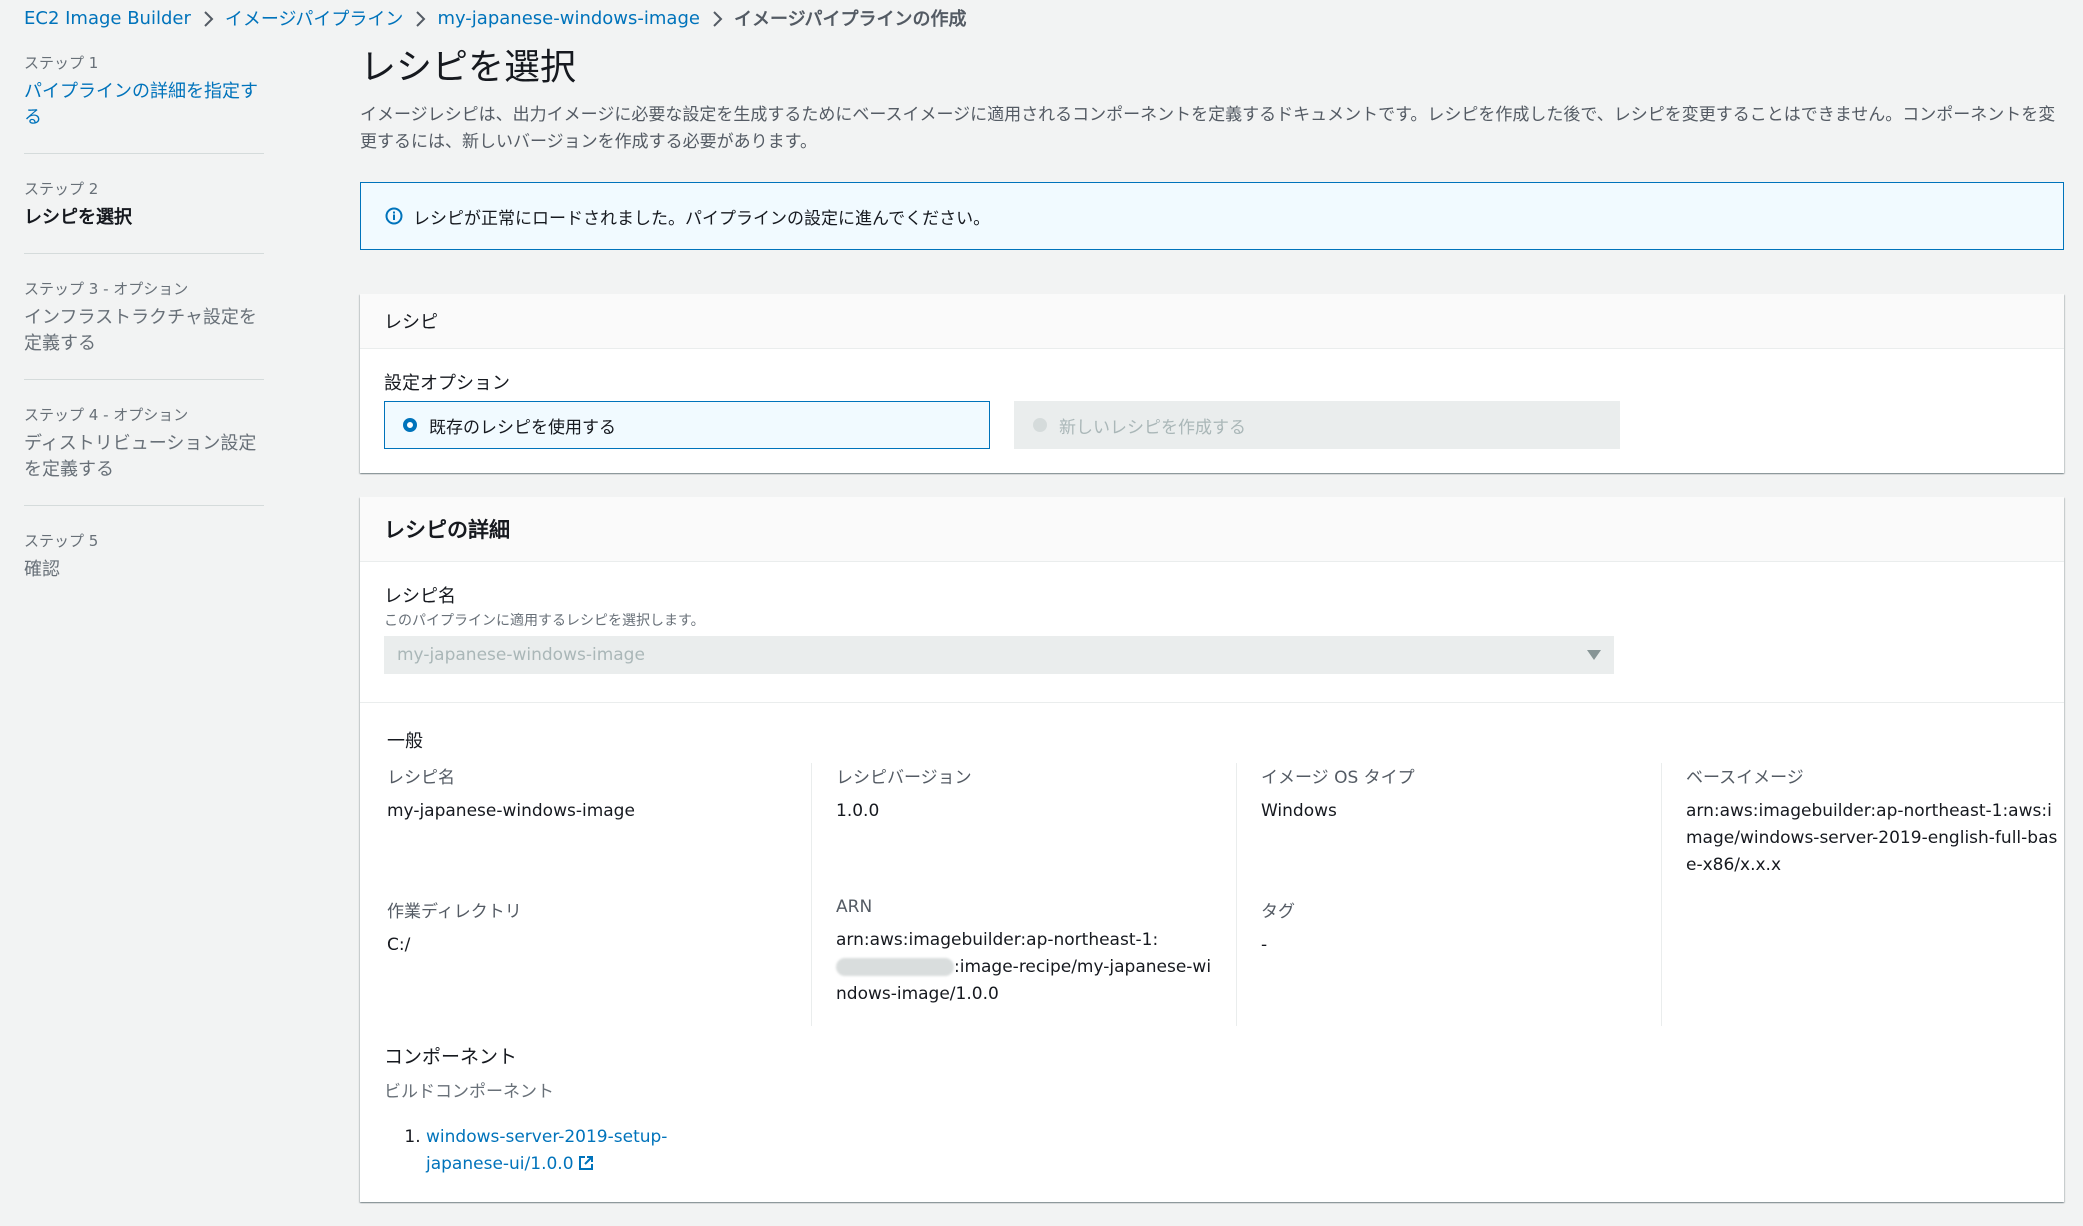  I want to click on use-existing-recipe-tile: 既存のレシピを使用する, so click(687, 425).